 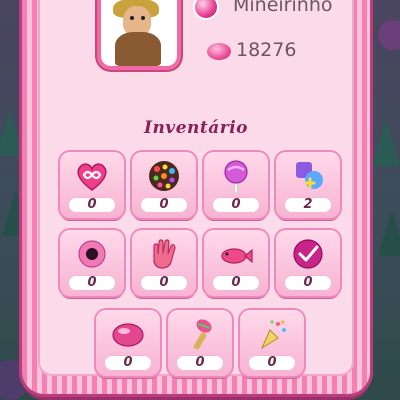 I want to click on inventory-slot-pink-candy: 0, so click(x=128, y=343).